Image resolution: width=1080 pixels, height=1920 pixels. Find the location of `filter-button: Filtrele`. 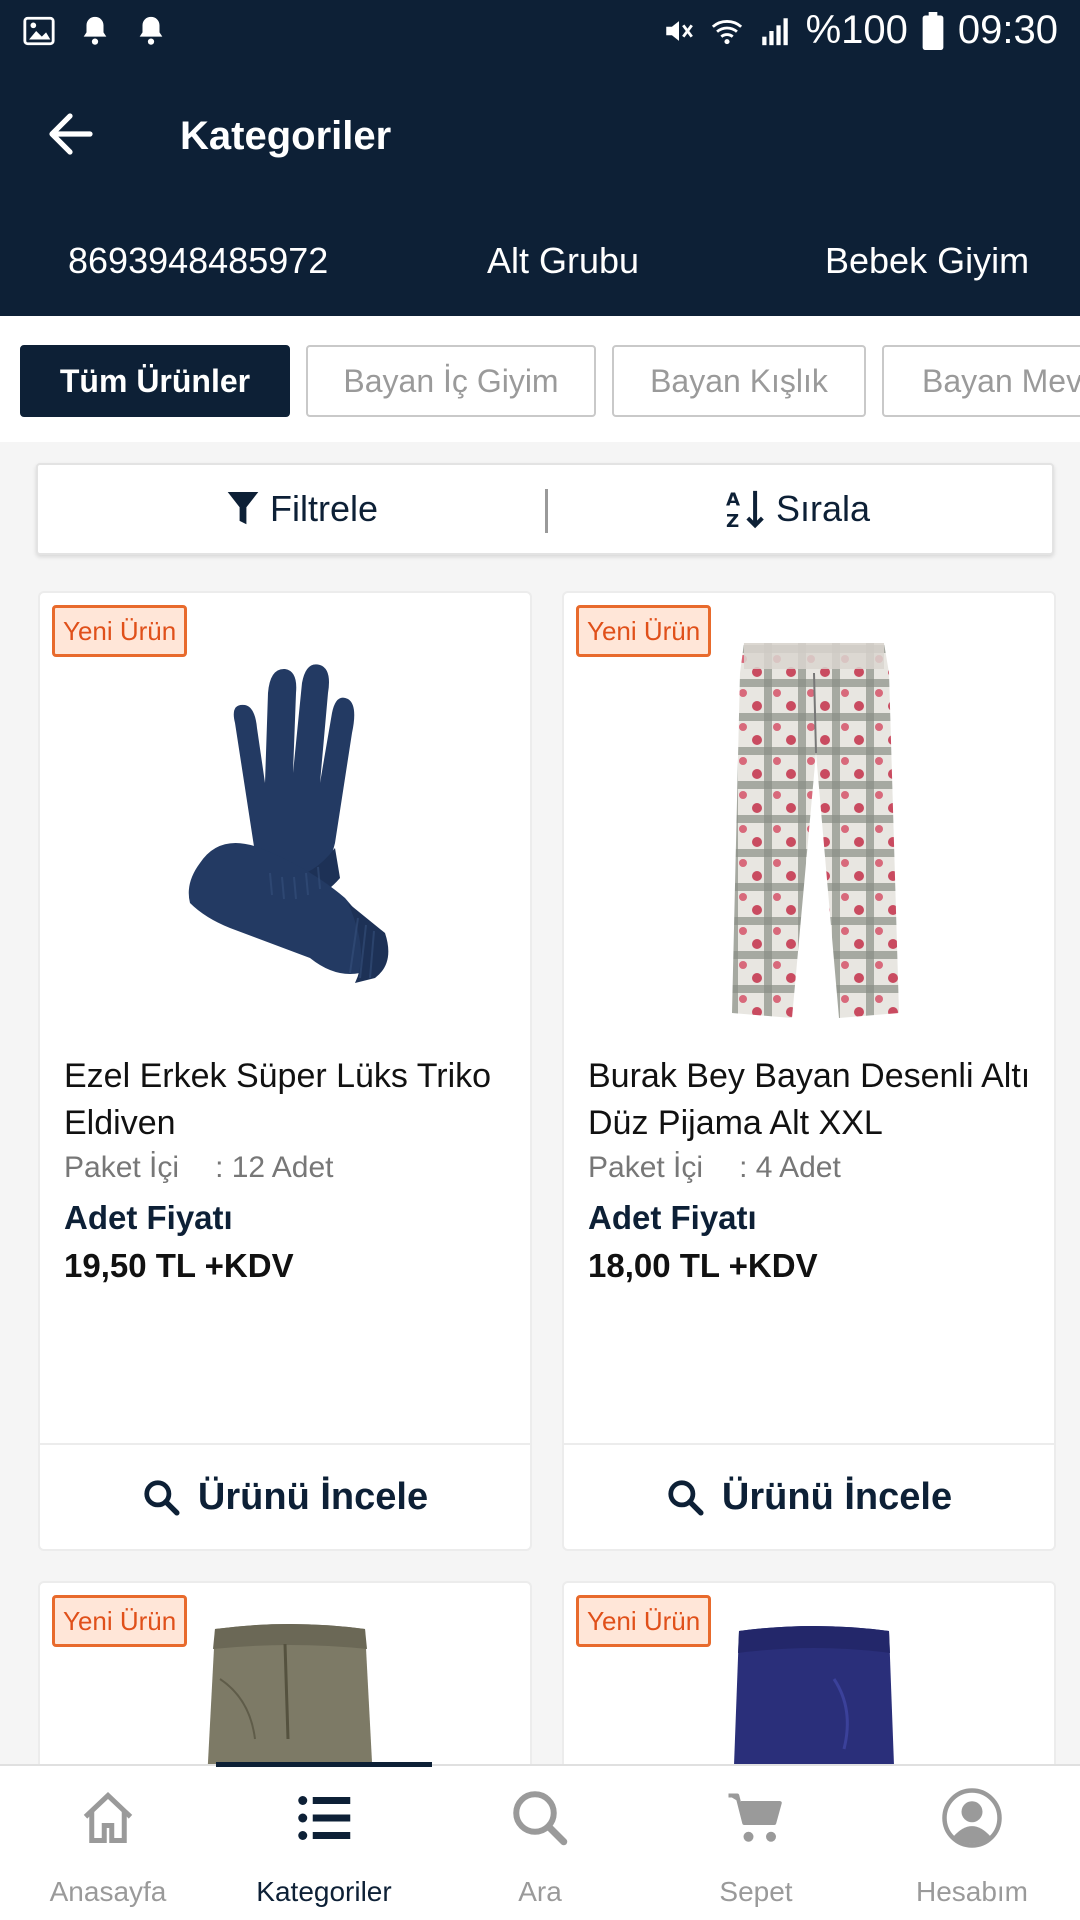

filter-button: Filtrele is located at coordinates (302, 509).